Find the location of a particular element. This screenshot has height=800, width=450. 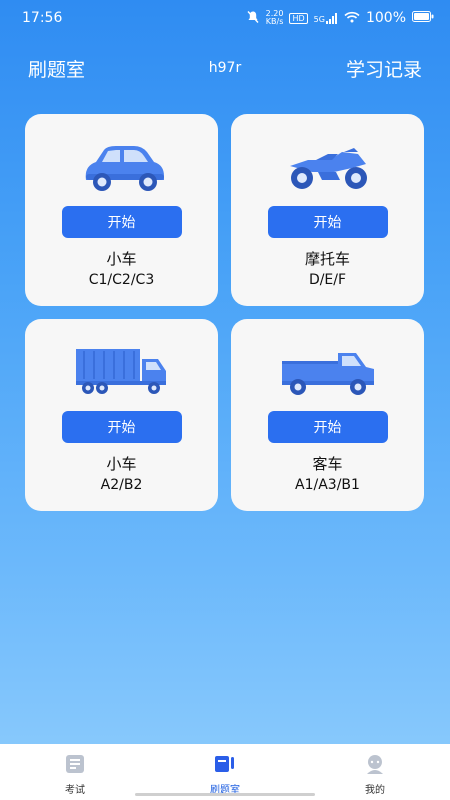

exam-icon is located at coordinates (75, 766).